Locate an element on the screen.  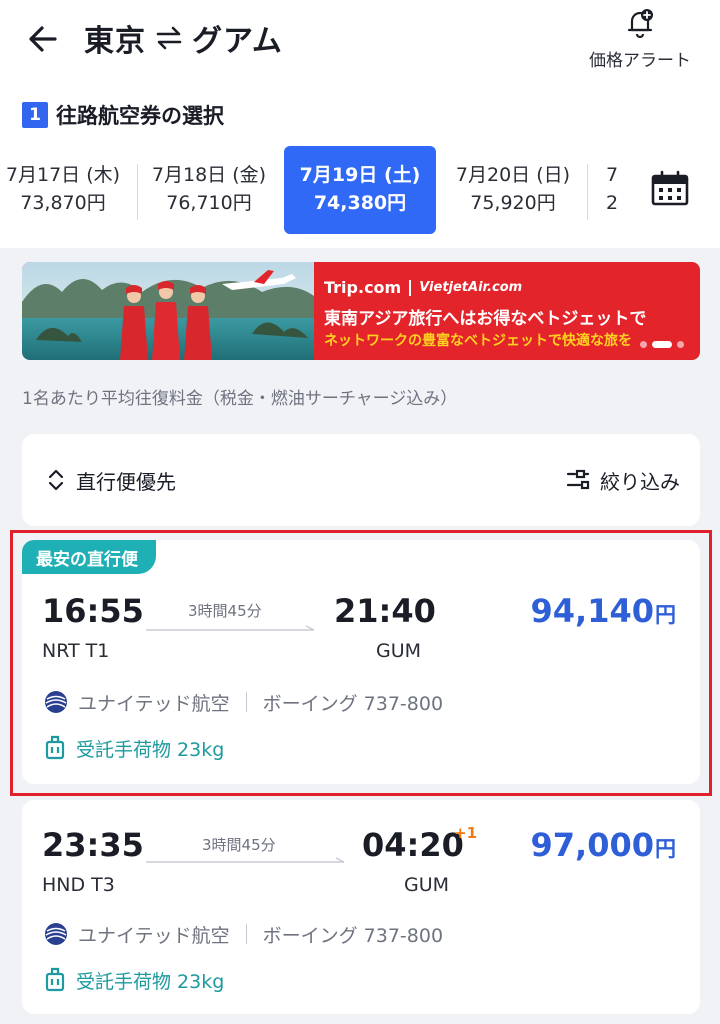
price-amount: 97,000 is located at coordinates (592, 845).